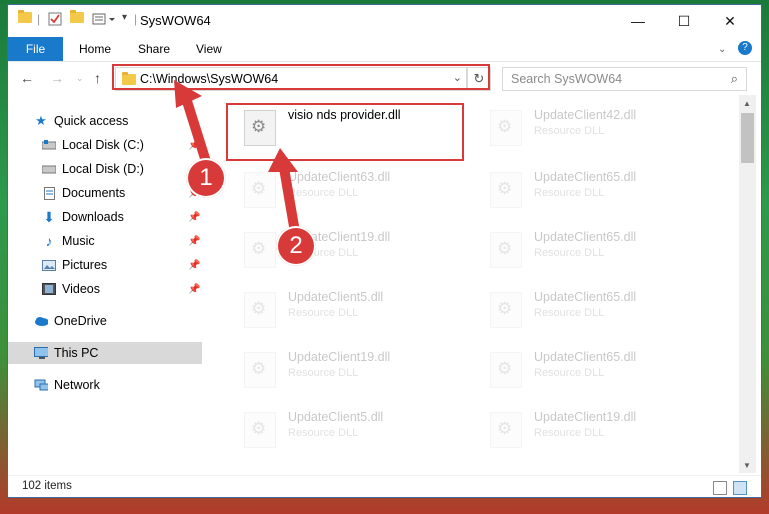 This screenshot has height=514, width=769. What do you see at coordinates (41, 120) in the screenshot?
I see `star-icon: ★` at bounding box center [41, 120].